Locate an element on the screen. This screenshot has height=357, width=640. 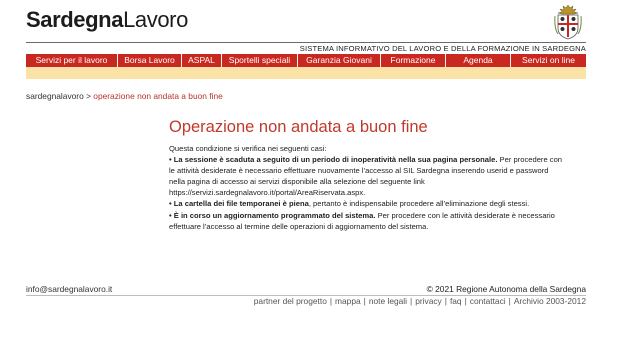
nav-item-servizi-per-il-lavoro: Servizi per il lavoro is located at coordinates (72, 60).